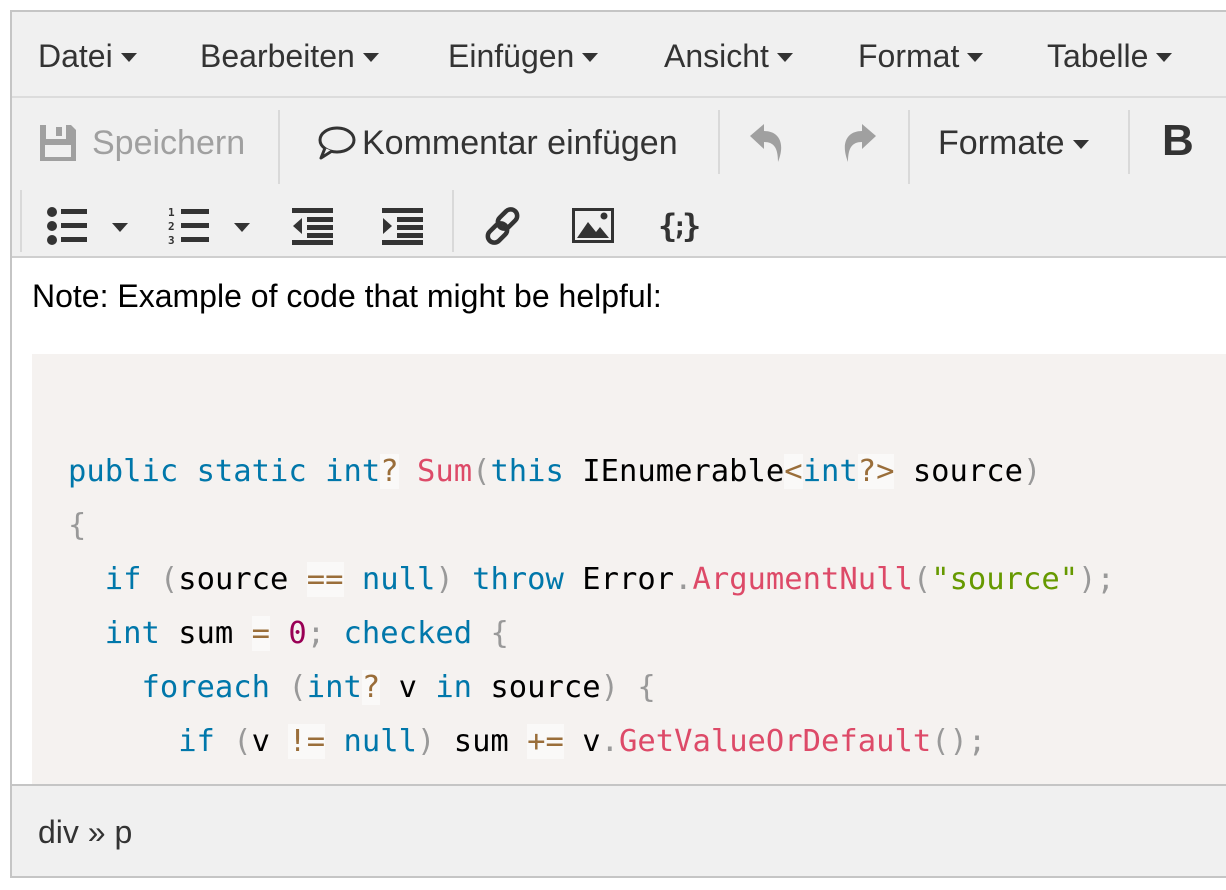 The image size is (1226, 890). I want to click on redo-button, so click(858, 143).